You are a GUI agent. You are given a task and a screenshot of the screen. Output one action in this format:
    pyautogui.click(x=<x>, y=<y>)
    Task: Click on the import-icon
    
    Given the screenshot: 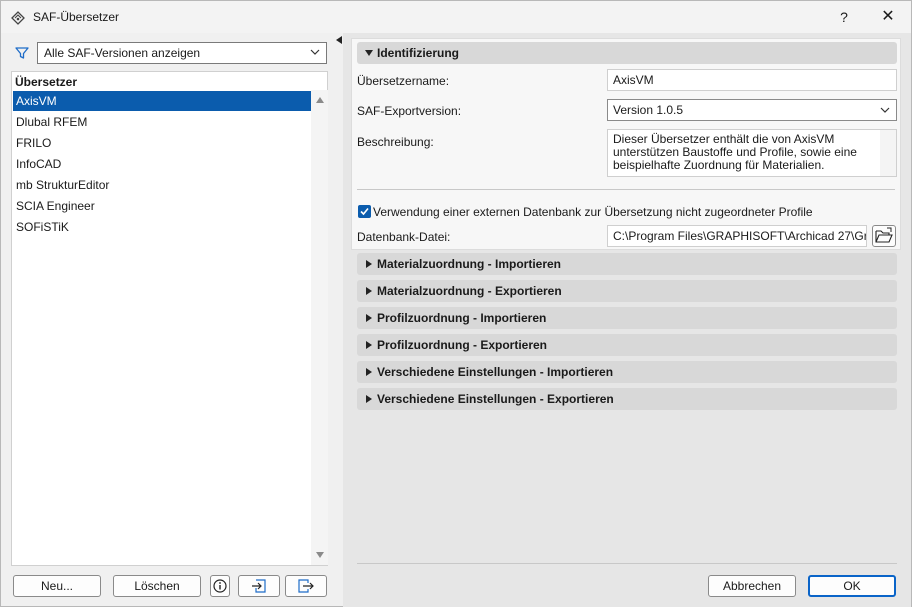 What is the action you would take?
    pyautogui.click(x=259, y=586)
    